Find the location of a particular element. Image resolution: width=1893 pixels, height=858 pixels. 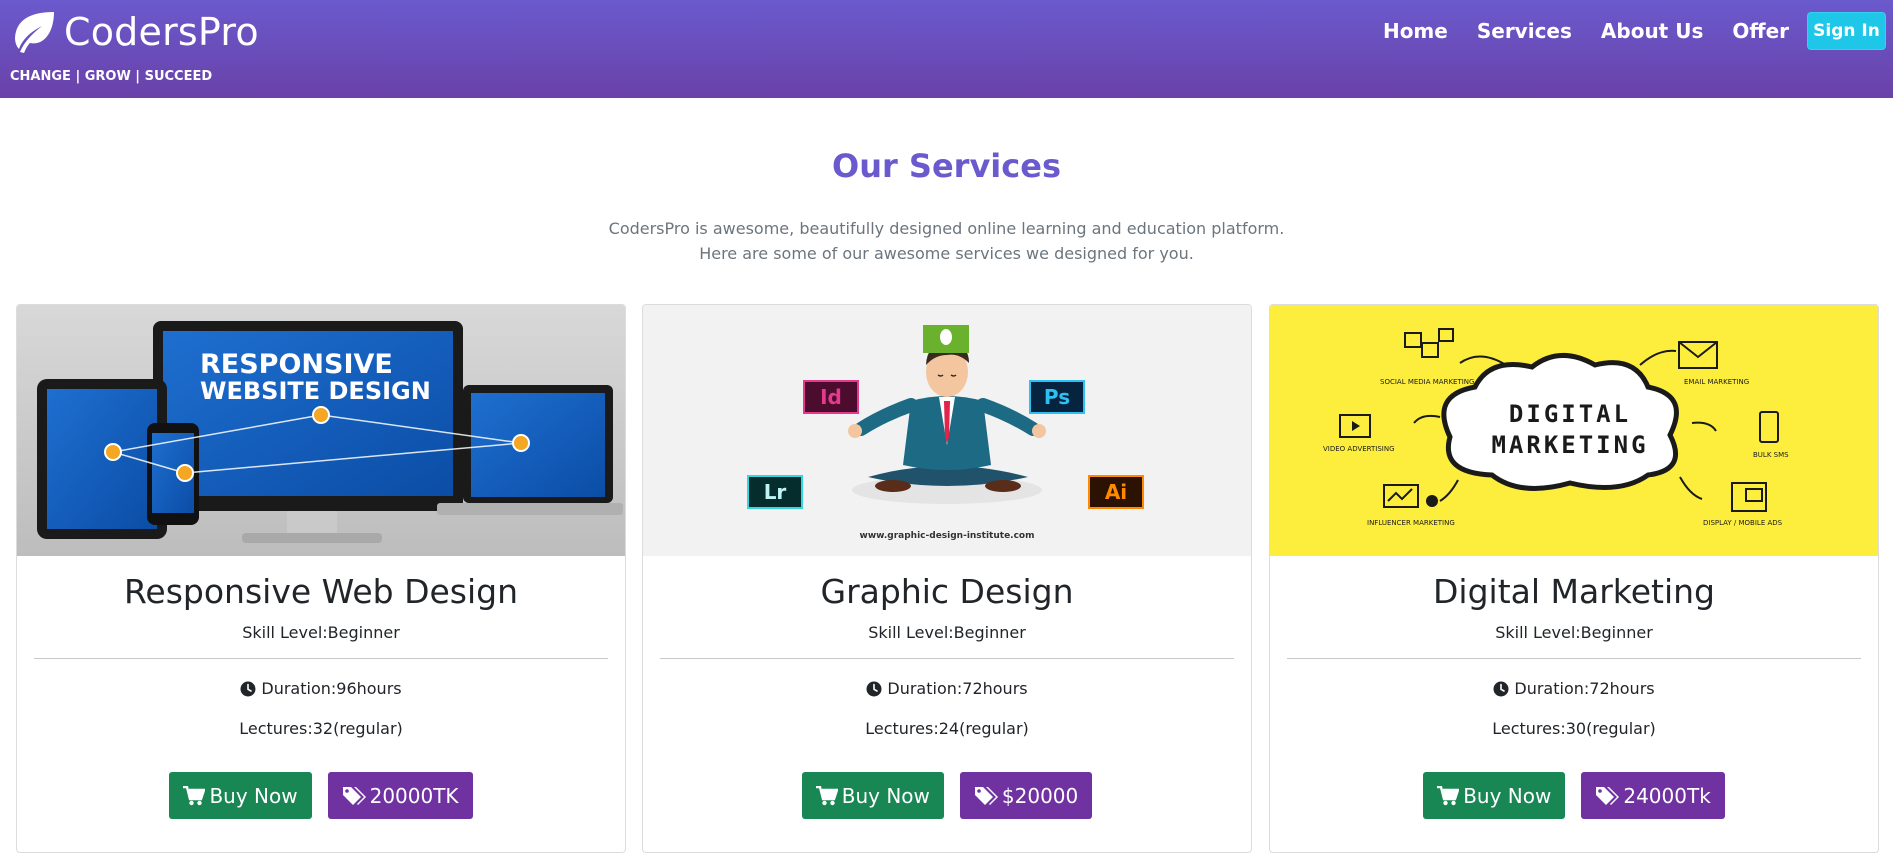

price-label: 24000Tk is located at coordinates (1667, 795).